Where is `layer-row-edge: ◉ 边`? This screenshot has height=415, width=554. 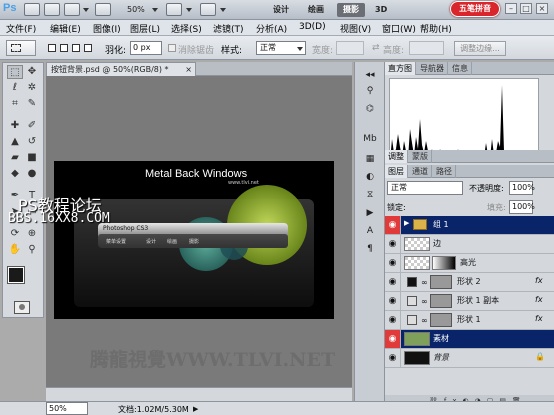
layer-row-edge: ◉ 边 is located at coordinates (469, 244).